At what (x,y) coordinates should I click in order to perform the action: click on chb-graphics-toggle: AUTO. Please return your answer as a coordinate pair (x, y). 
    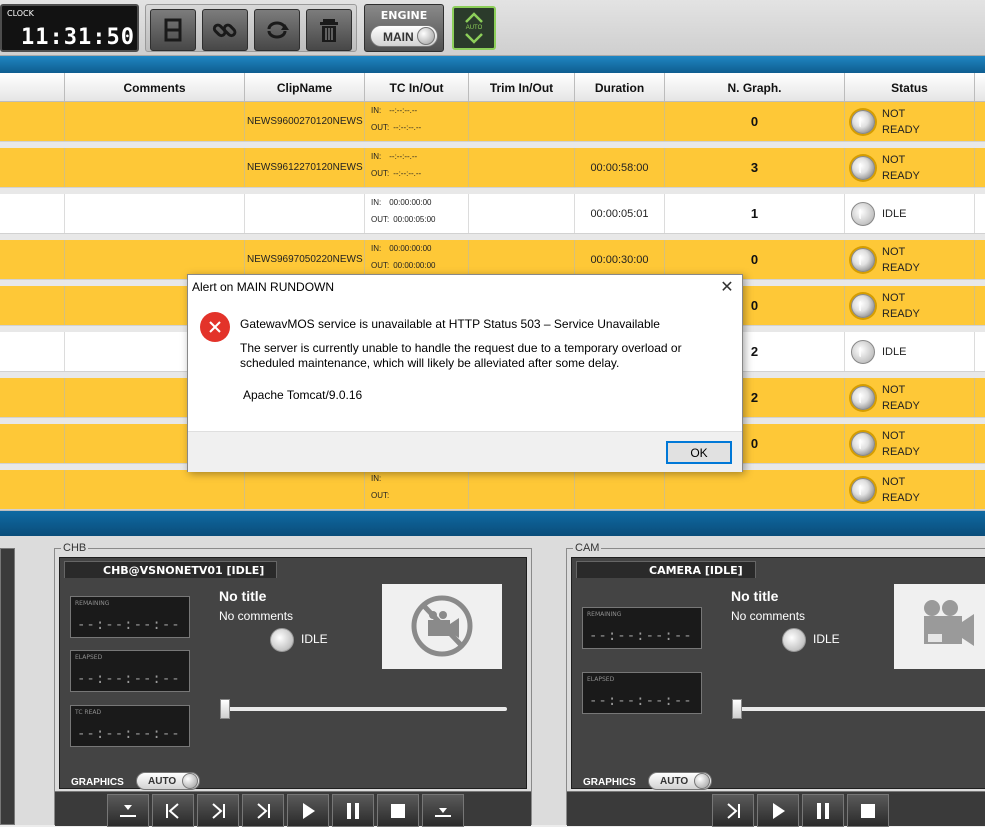
    Looking at the image, I should click on (168, 781).